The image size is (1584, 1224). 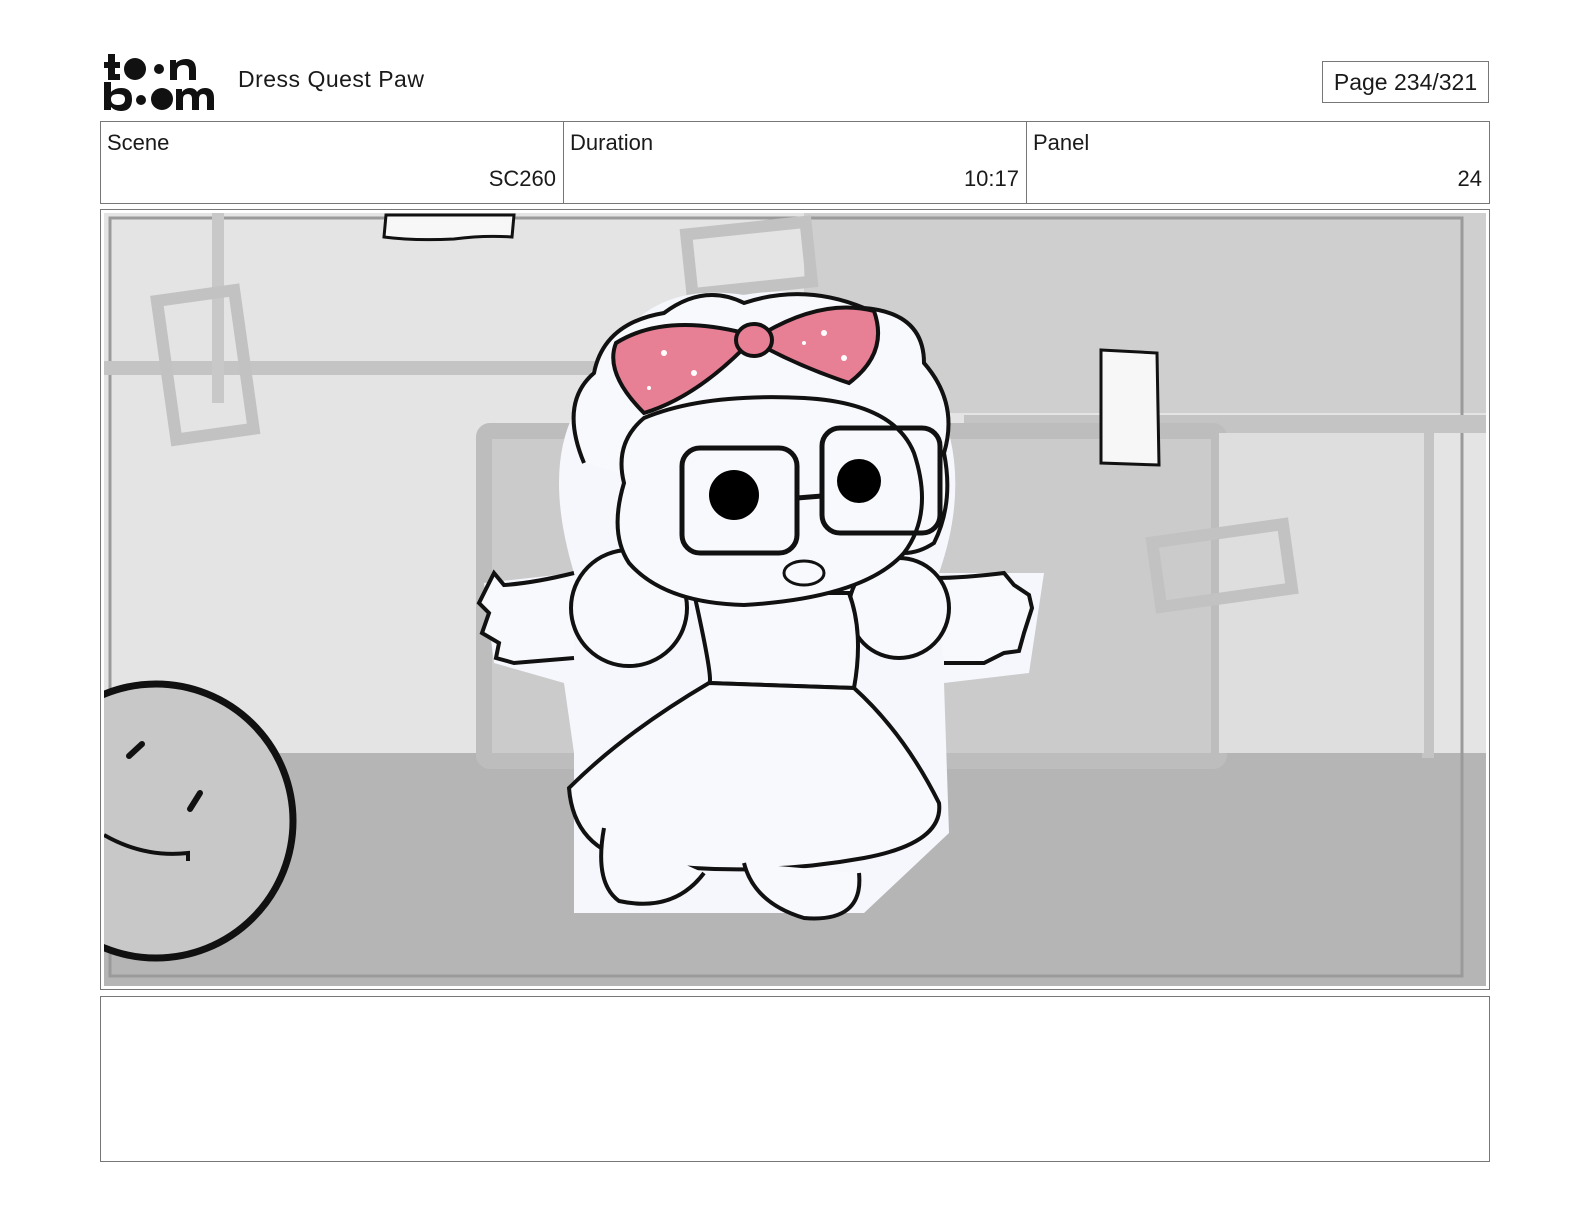 What do you see at coordinates (1469, 178) in the screenshot?
I see `panel-value: 24` at bounding box center [1469, 178].